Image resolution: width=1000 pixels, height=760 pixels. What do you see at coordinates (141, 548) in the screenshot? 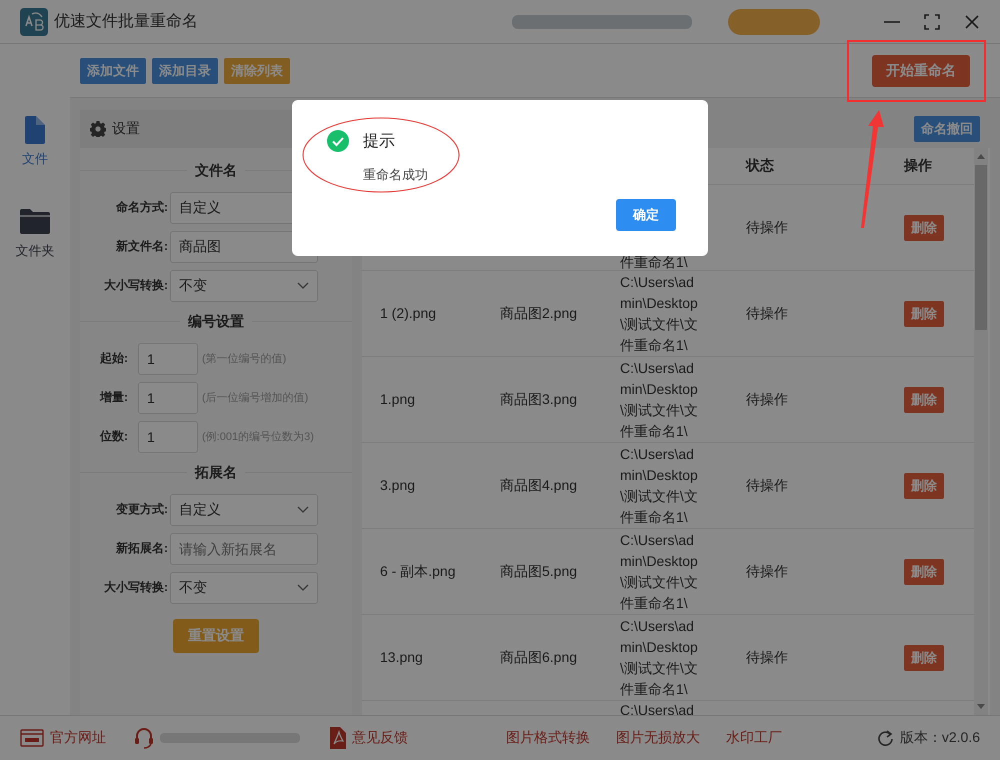
I see `field-label: 新拓展名:` at bounding box center [141, 548].